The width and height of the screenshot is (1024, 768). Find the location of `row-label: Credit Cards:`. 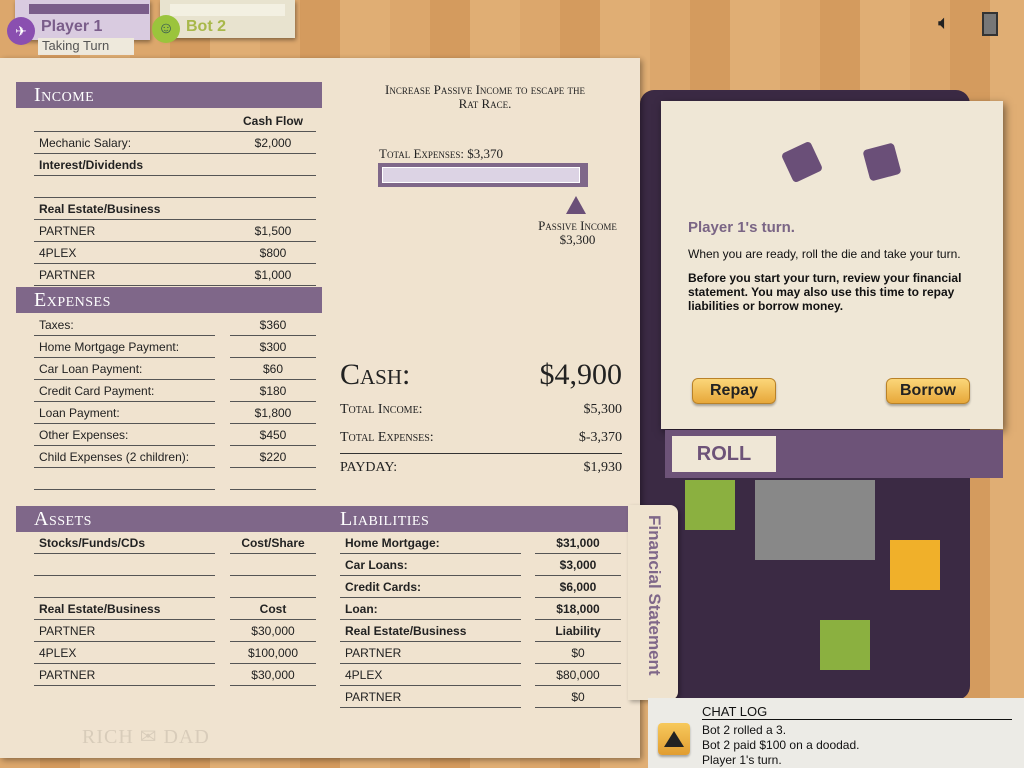

row-label: Credit Cards: is located at coordinates (430, 587).